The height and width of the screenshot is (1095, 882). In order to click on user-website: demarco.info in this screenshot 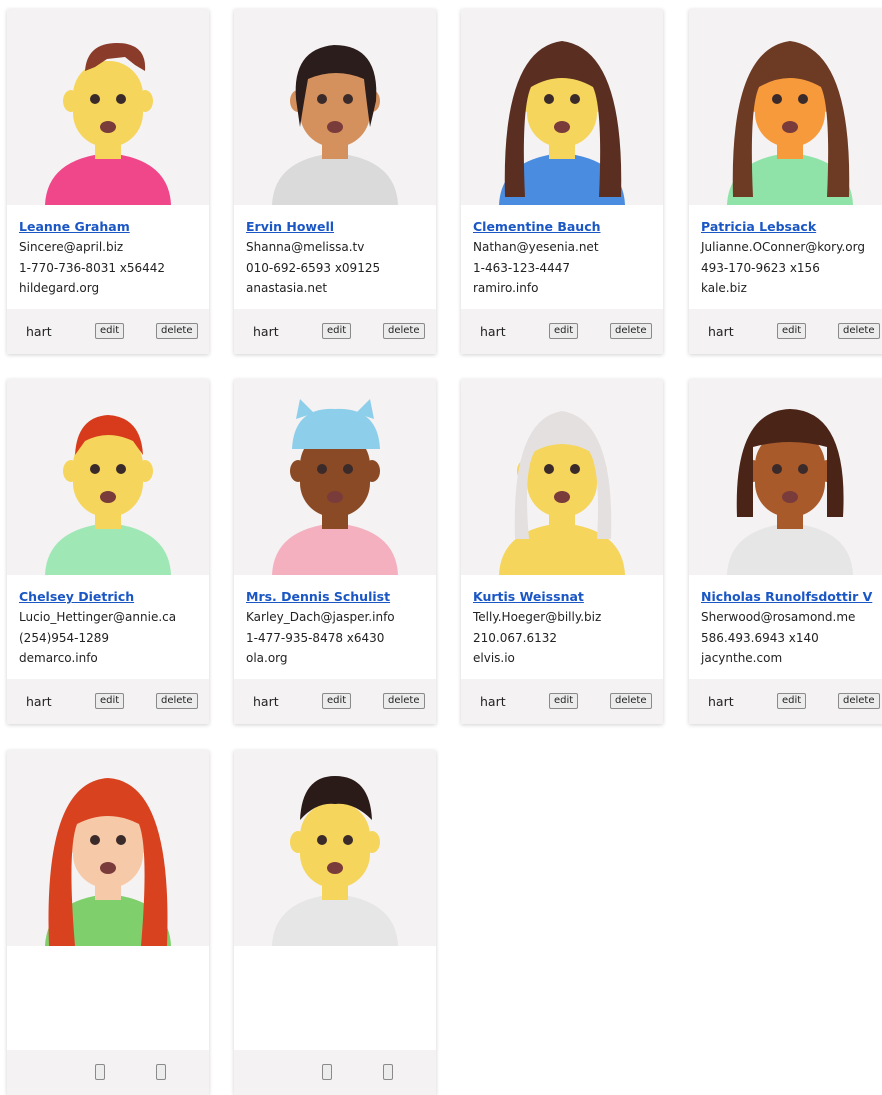, I will do `click(58, 658)`.